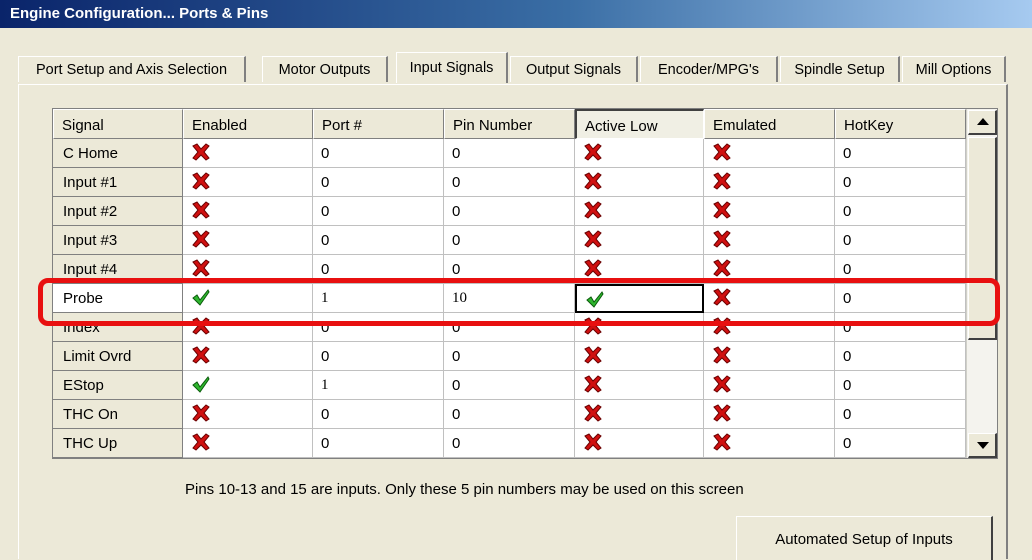 The height and width of the screenshot is (560, 1032). I want to click on vertical-scrollbar, so click(981, 283).